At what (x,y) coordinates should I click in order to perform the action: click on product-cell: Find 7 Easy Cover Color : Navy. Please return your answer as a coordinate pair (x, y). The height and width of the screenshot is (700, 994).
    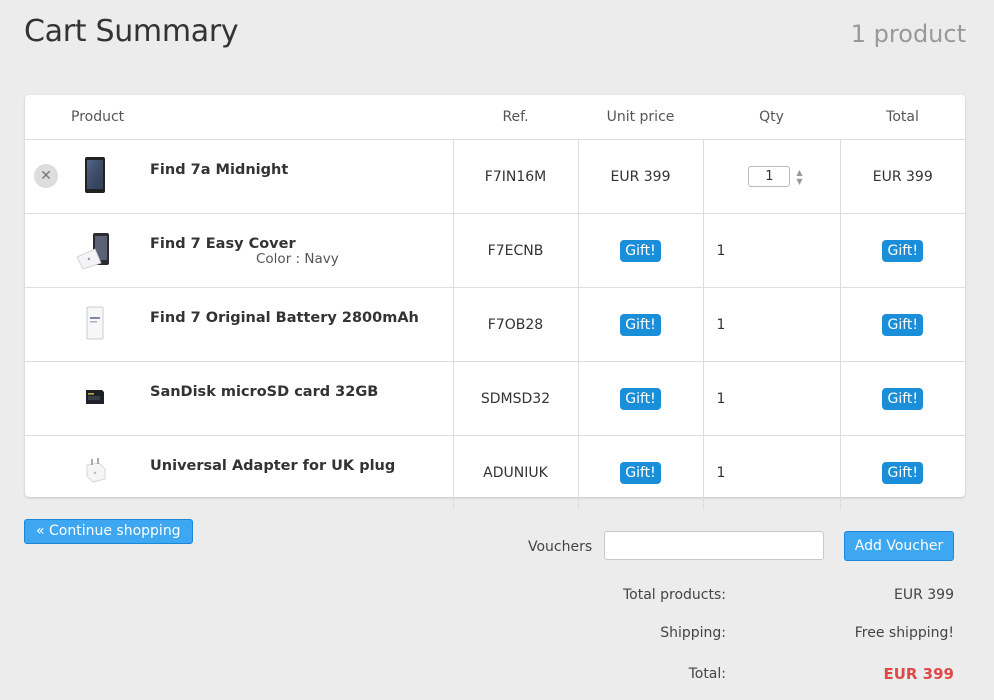
    Looking at the image, I should click on (239, 250).